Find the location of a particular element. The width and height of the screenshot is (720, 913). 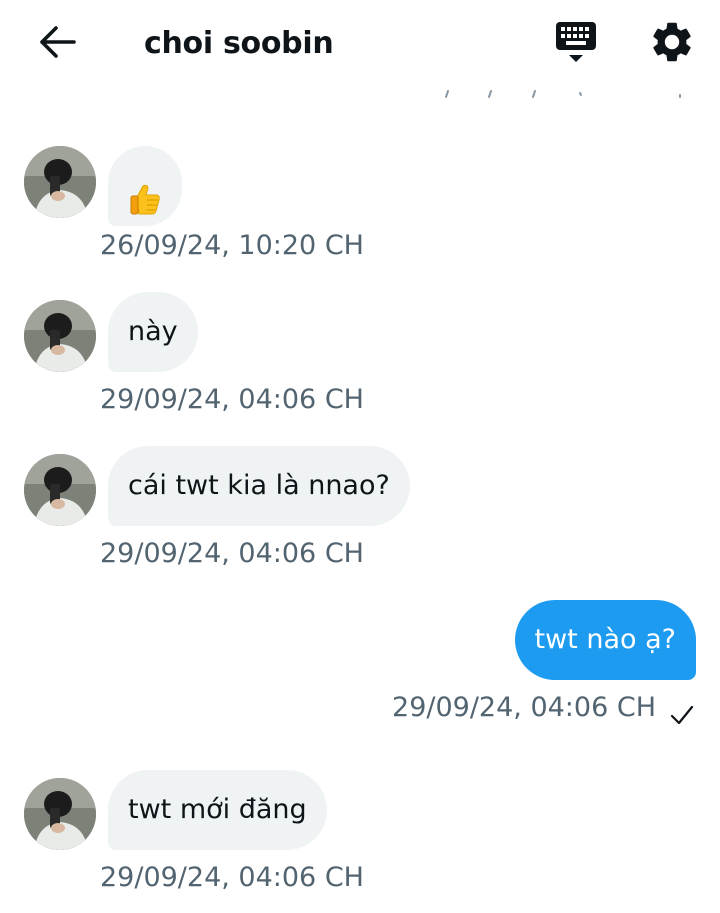

message-bubble-incoming is located at coordinates (145, 186).